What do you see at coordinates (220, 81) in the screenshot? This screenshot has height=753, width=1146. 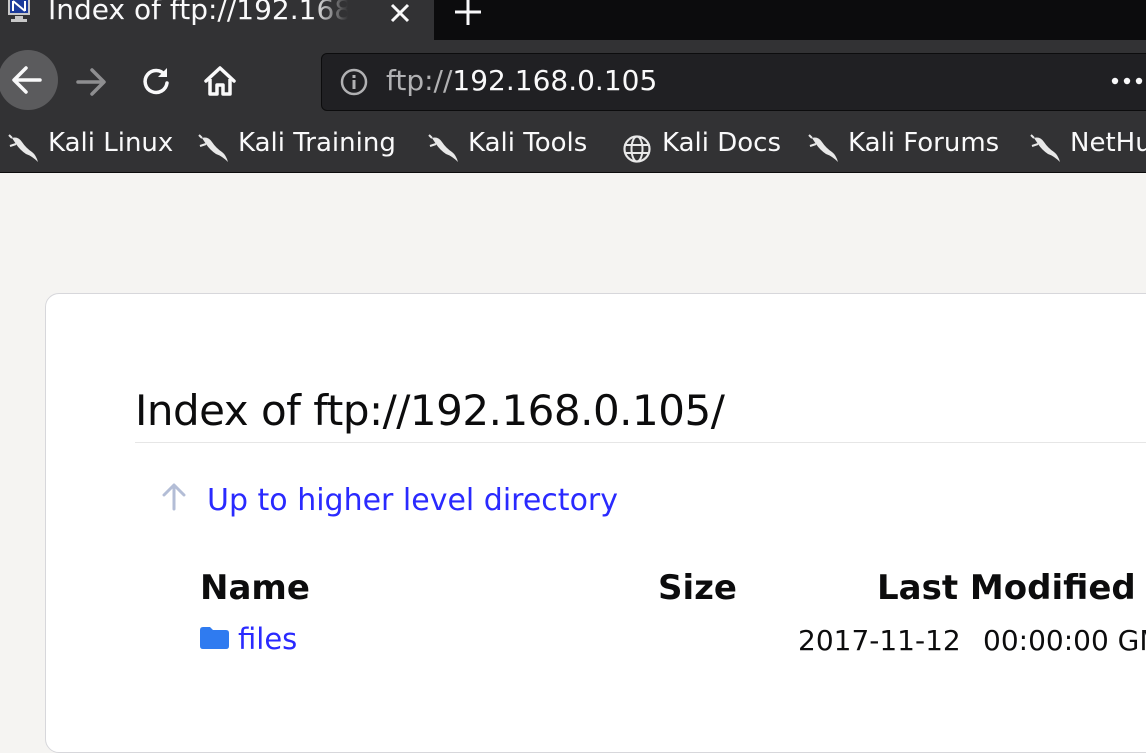 I see `home-icon` at bounding box center [220, 81].